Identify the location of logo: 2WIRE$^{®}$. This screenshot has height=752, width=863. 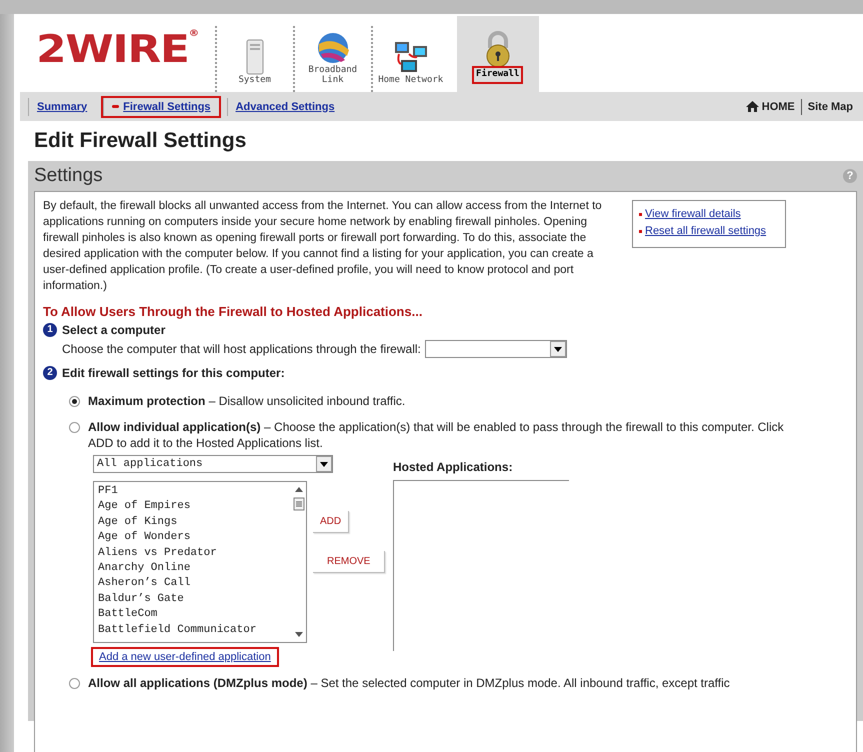
(117, 51).